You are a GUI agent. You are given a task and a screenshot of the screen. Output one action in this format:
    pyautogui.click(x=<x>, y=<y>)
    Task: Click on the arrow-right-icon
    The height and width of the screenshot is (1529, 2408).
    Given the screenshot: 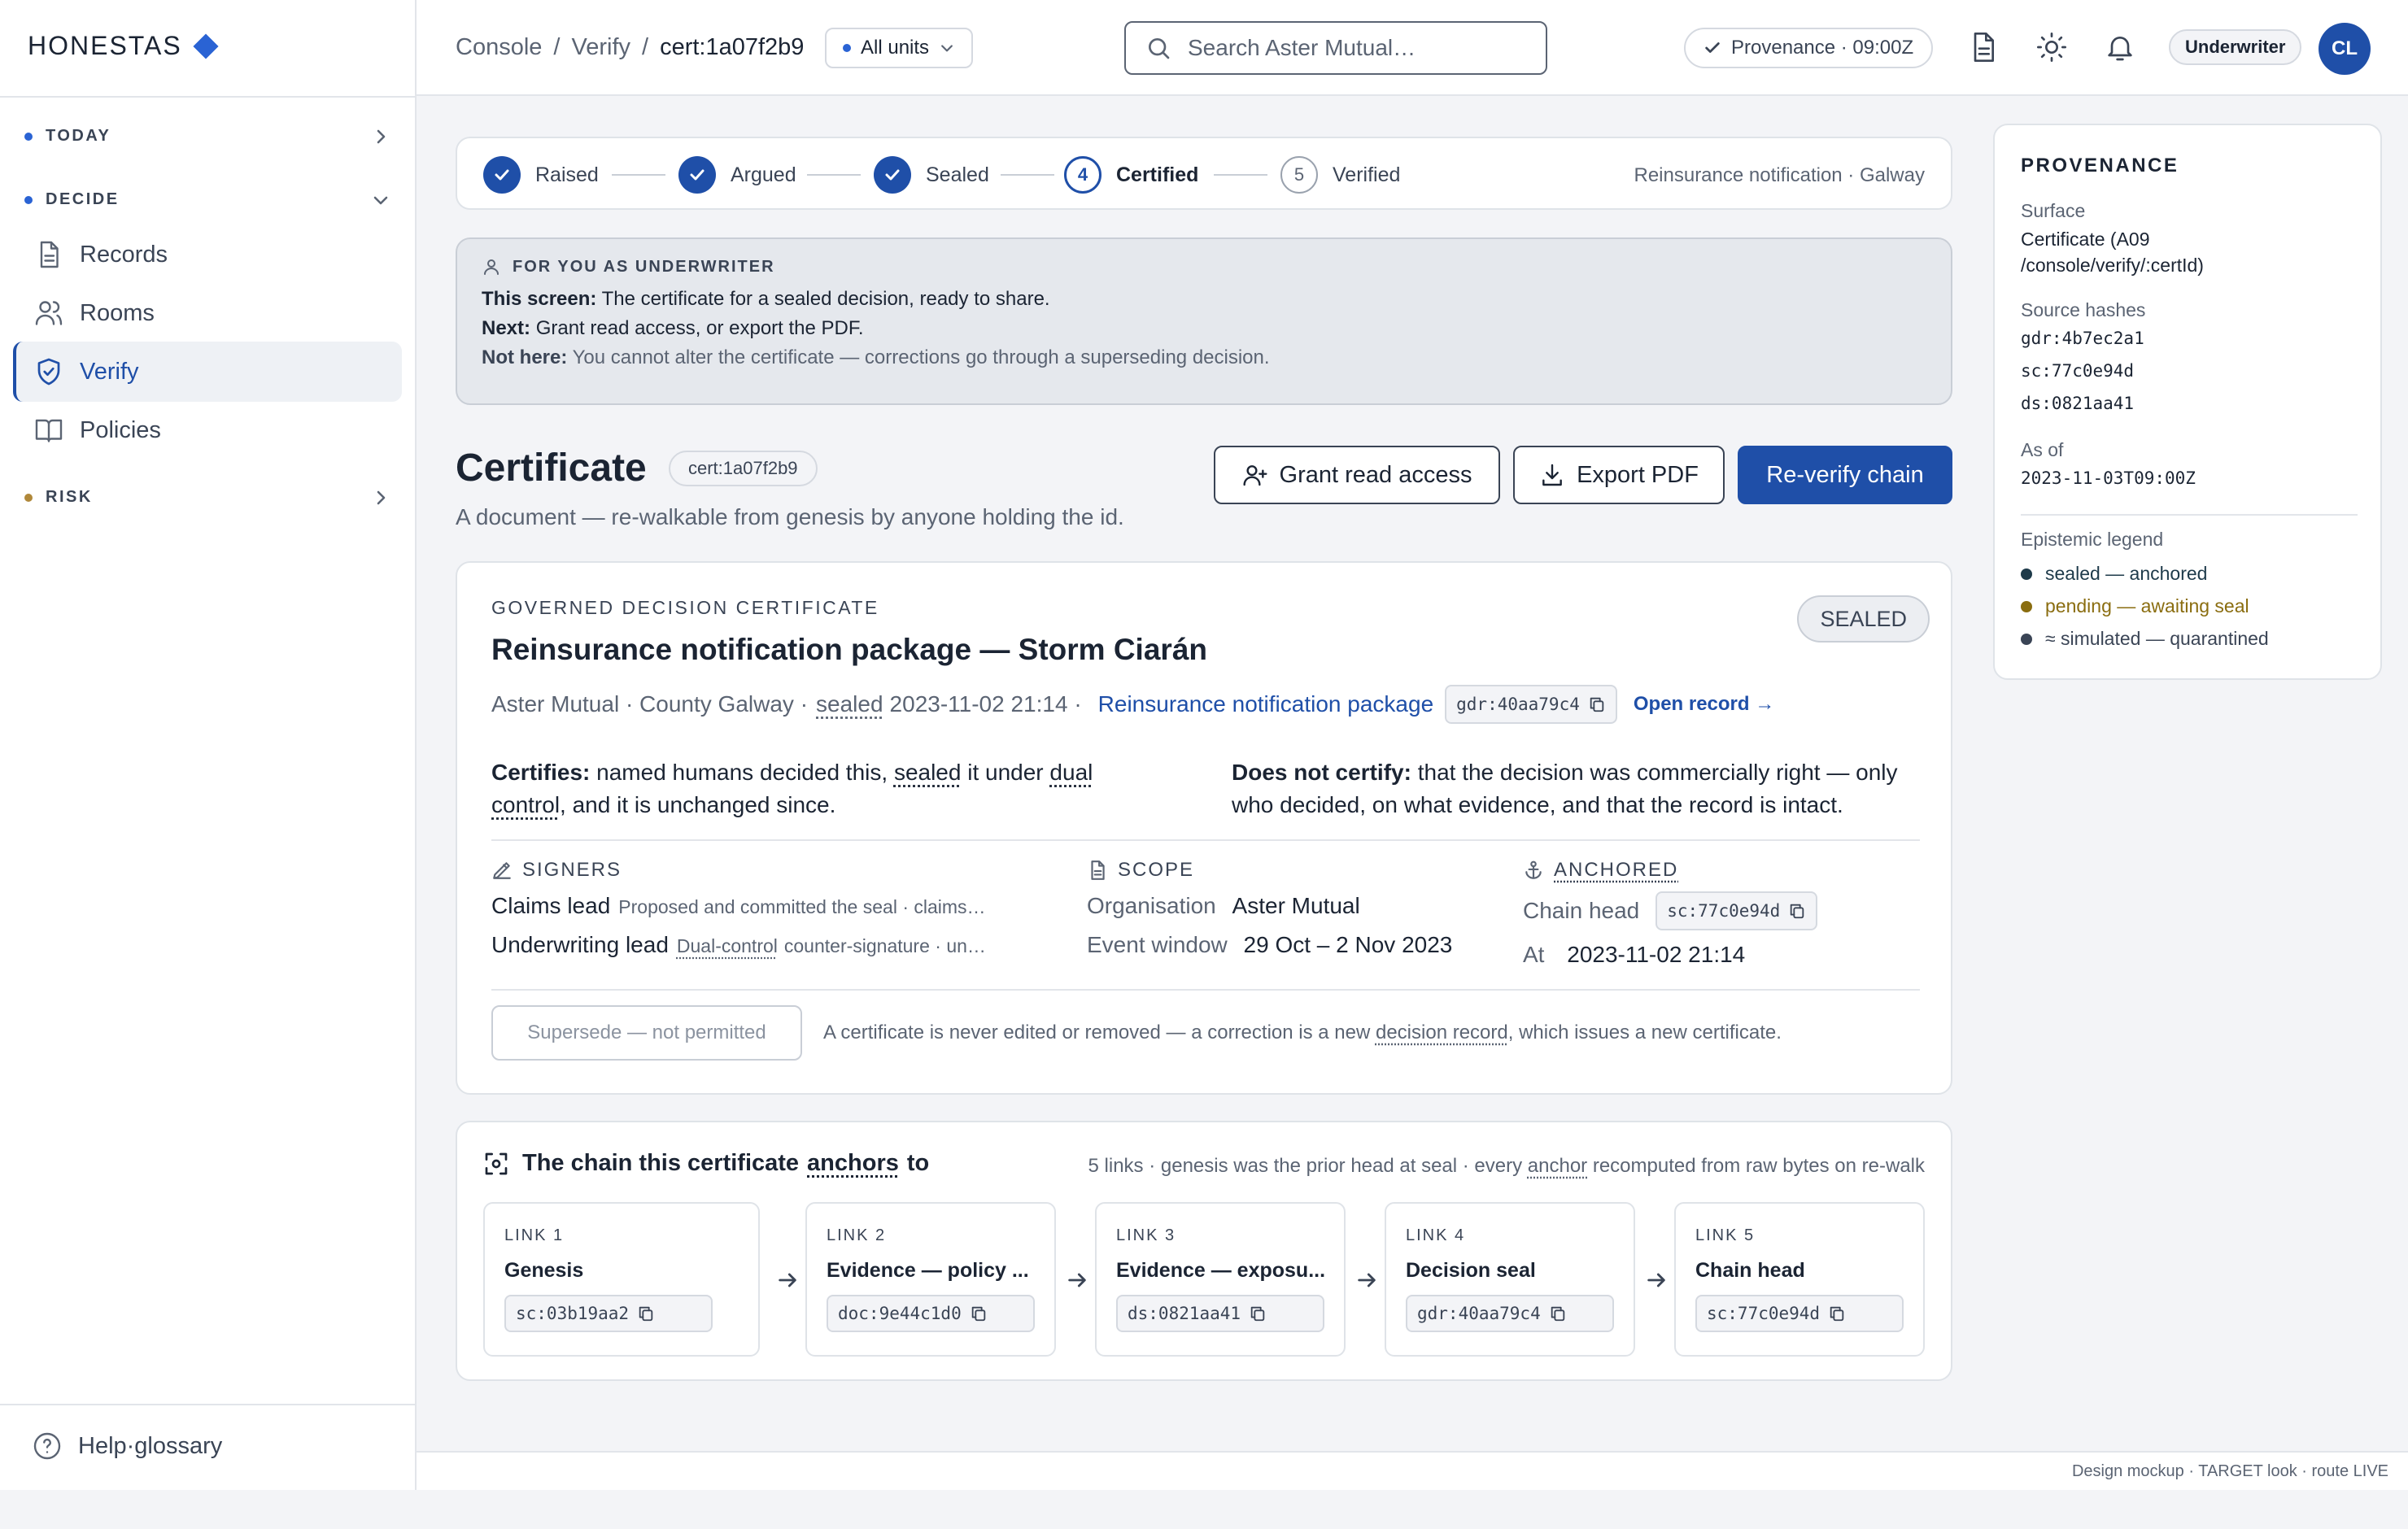 What is the action you would take?
    pyautogui.click(x=787, y=1280)
    